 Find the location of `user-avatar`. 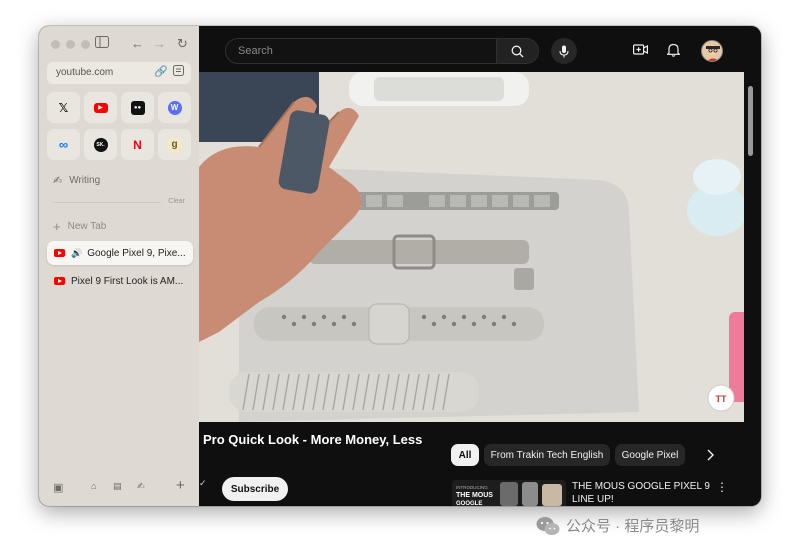

user-avatar is located at coordinates (712, 51).